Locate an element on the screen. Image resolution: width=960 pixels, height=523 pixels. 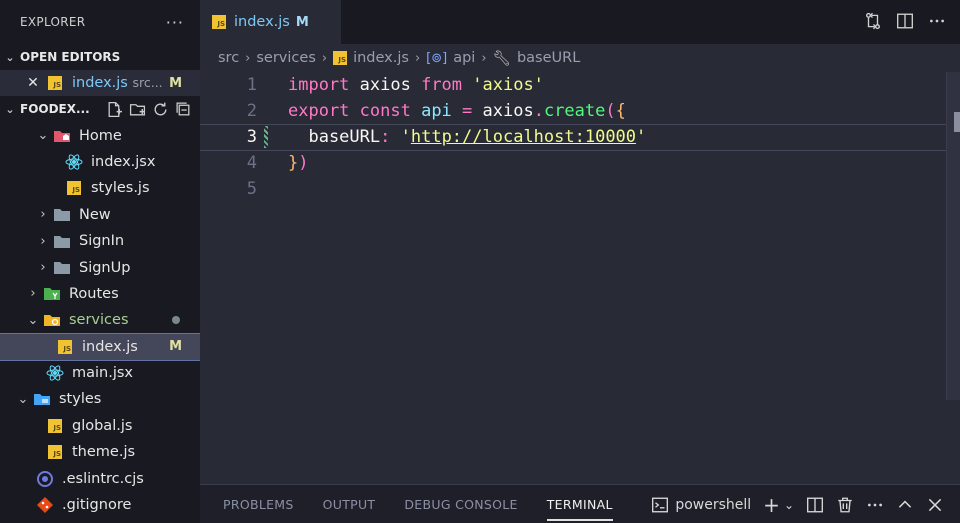
breadcrumb-services: services is located at coordinates (286, 58).